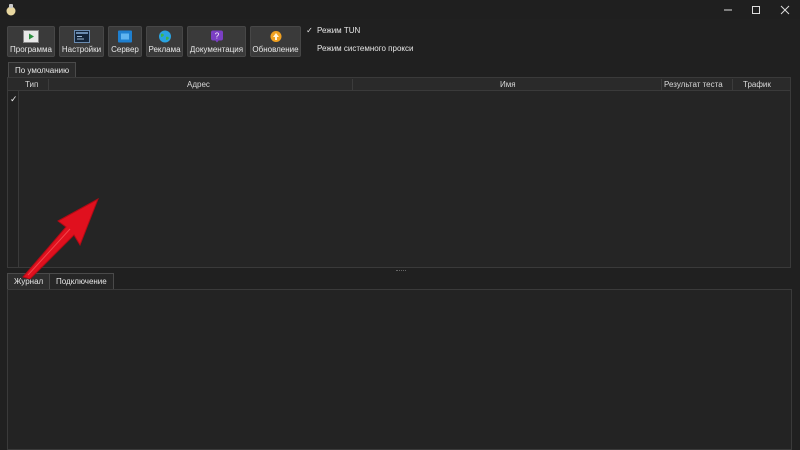 Image resolution: width=800 pixels, height=450 pixels. I want to click on tun-mode-toggle: ✓ Режим TUN, so click(332, 30).